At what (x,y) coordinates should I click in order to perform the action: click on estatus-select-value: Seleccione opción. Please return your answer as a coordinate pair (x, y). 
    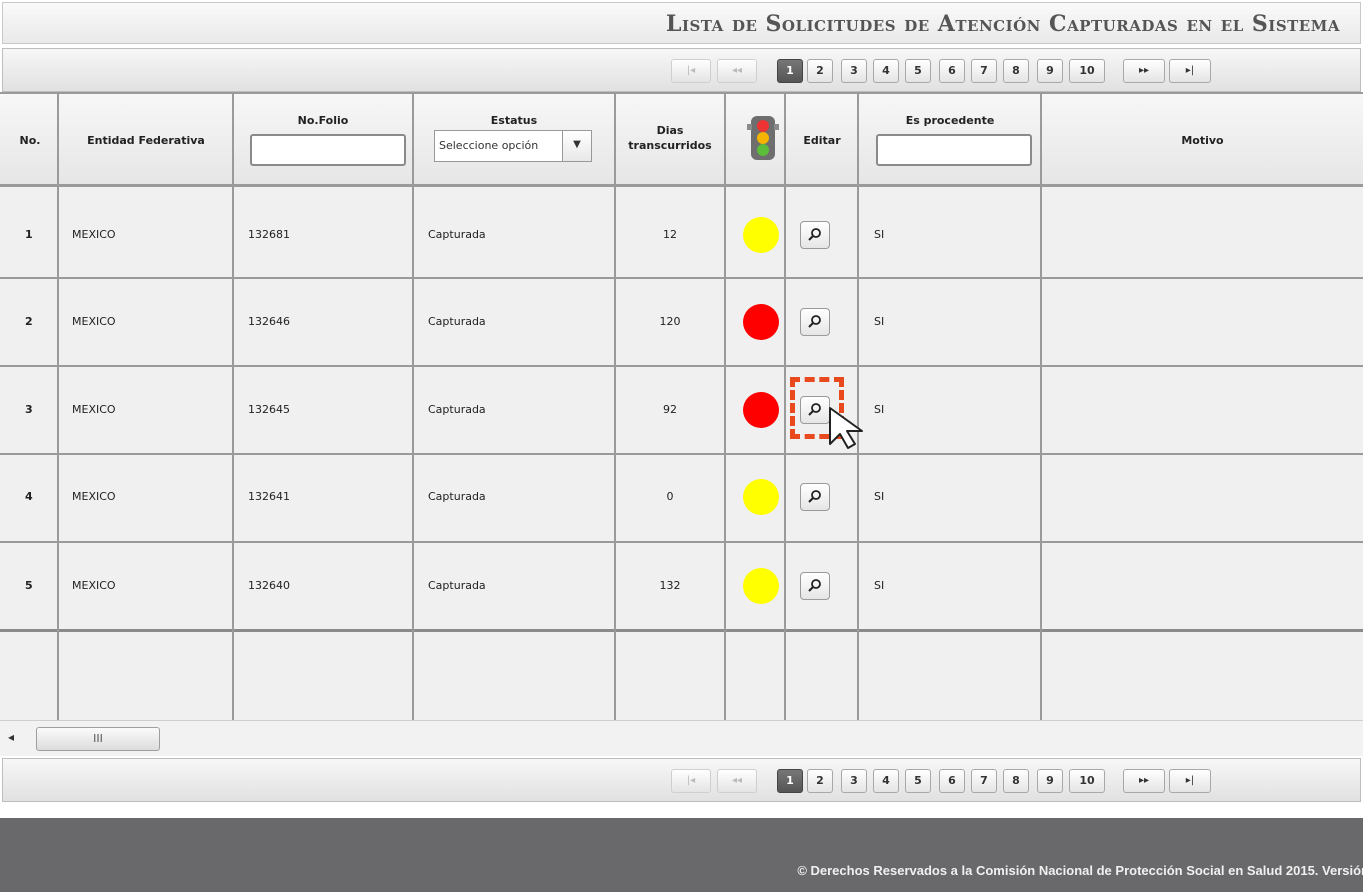
    Looking at the image, I should click on (489, 145).